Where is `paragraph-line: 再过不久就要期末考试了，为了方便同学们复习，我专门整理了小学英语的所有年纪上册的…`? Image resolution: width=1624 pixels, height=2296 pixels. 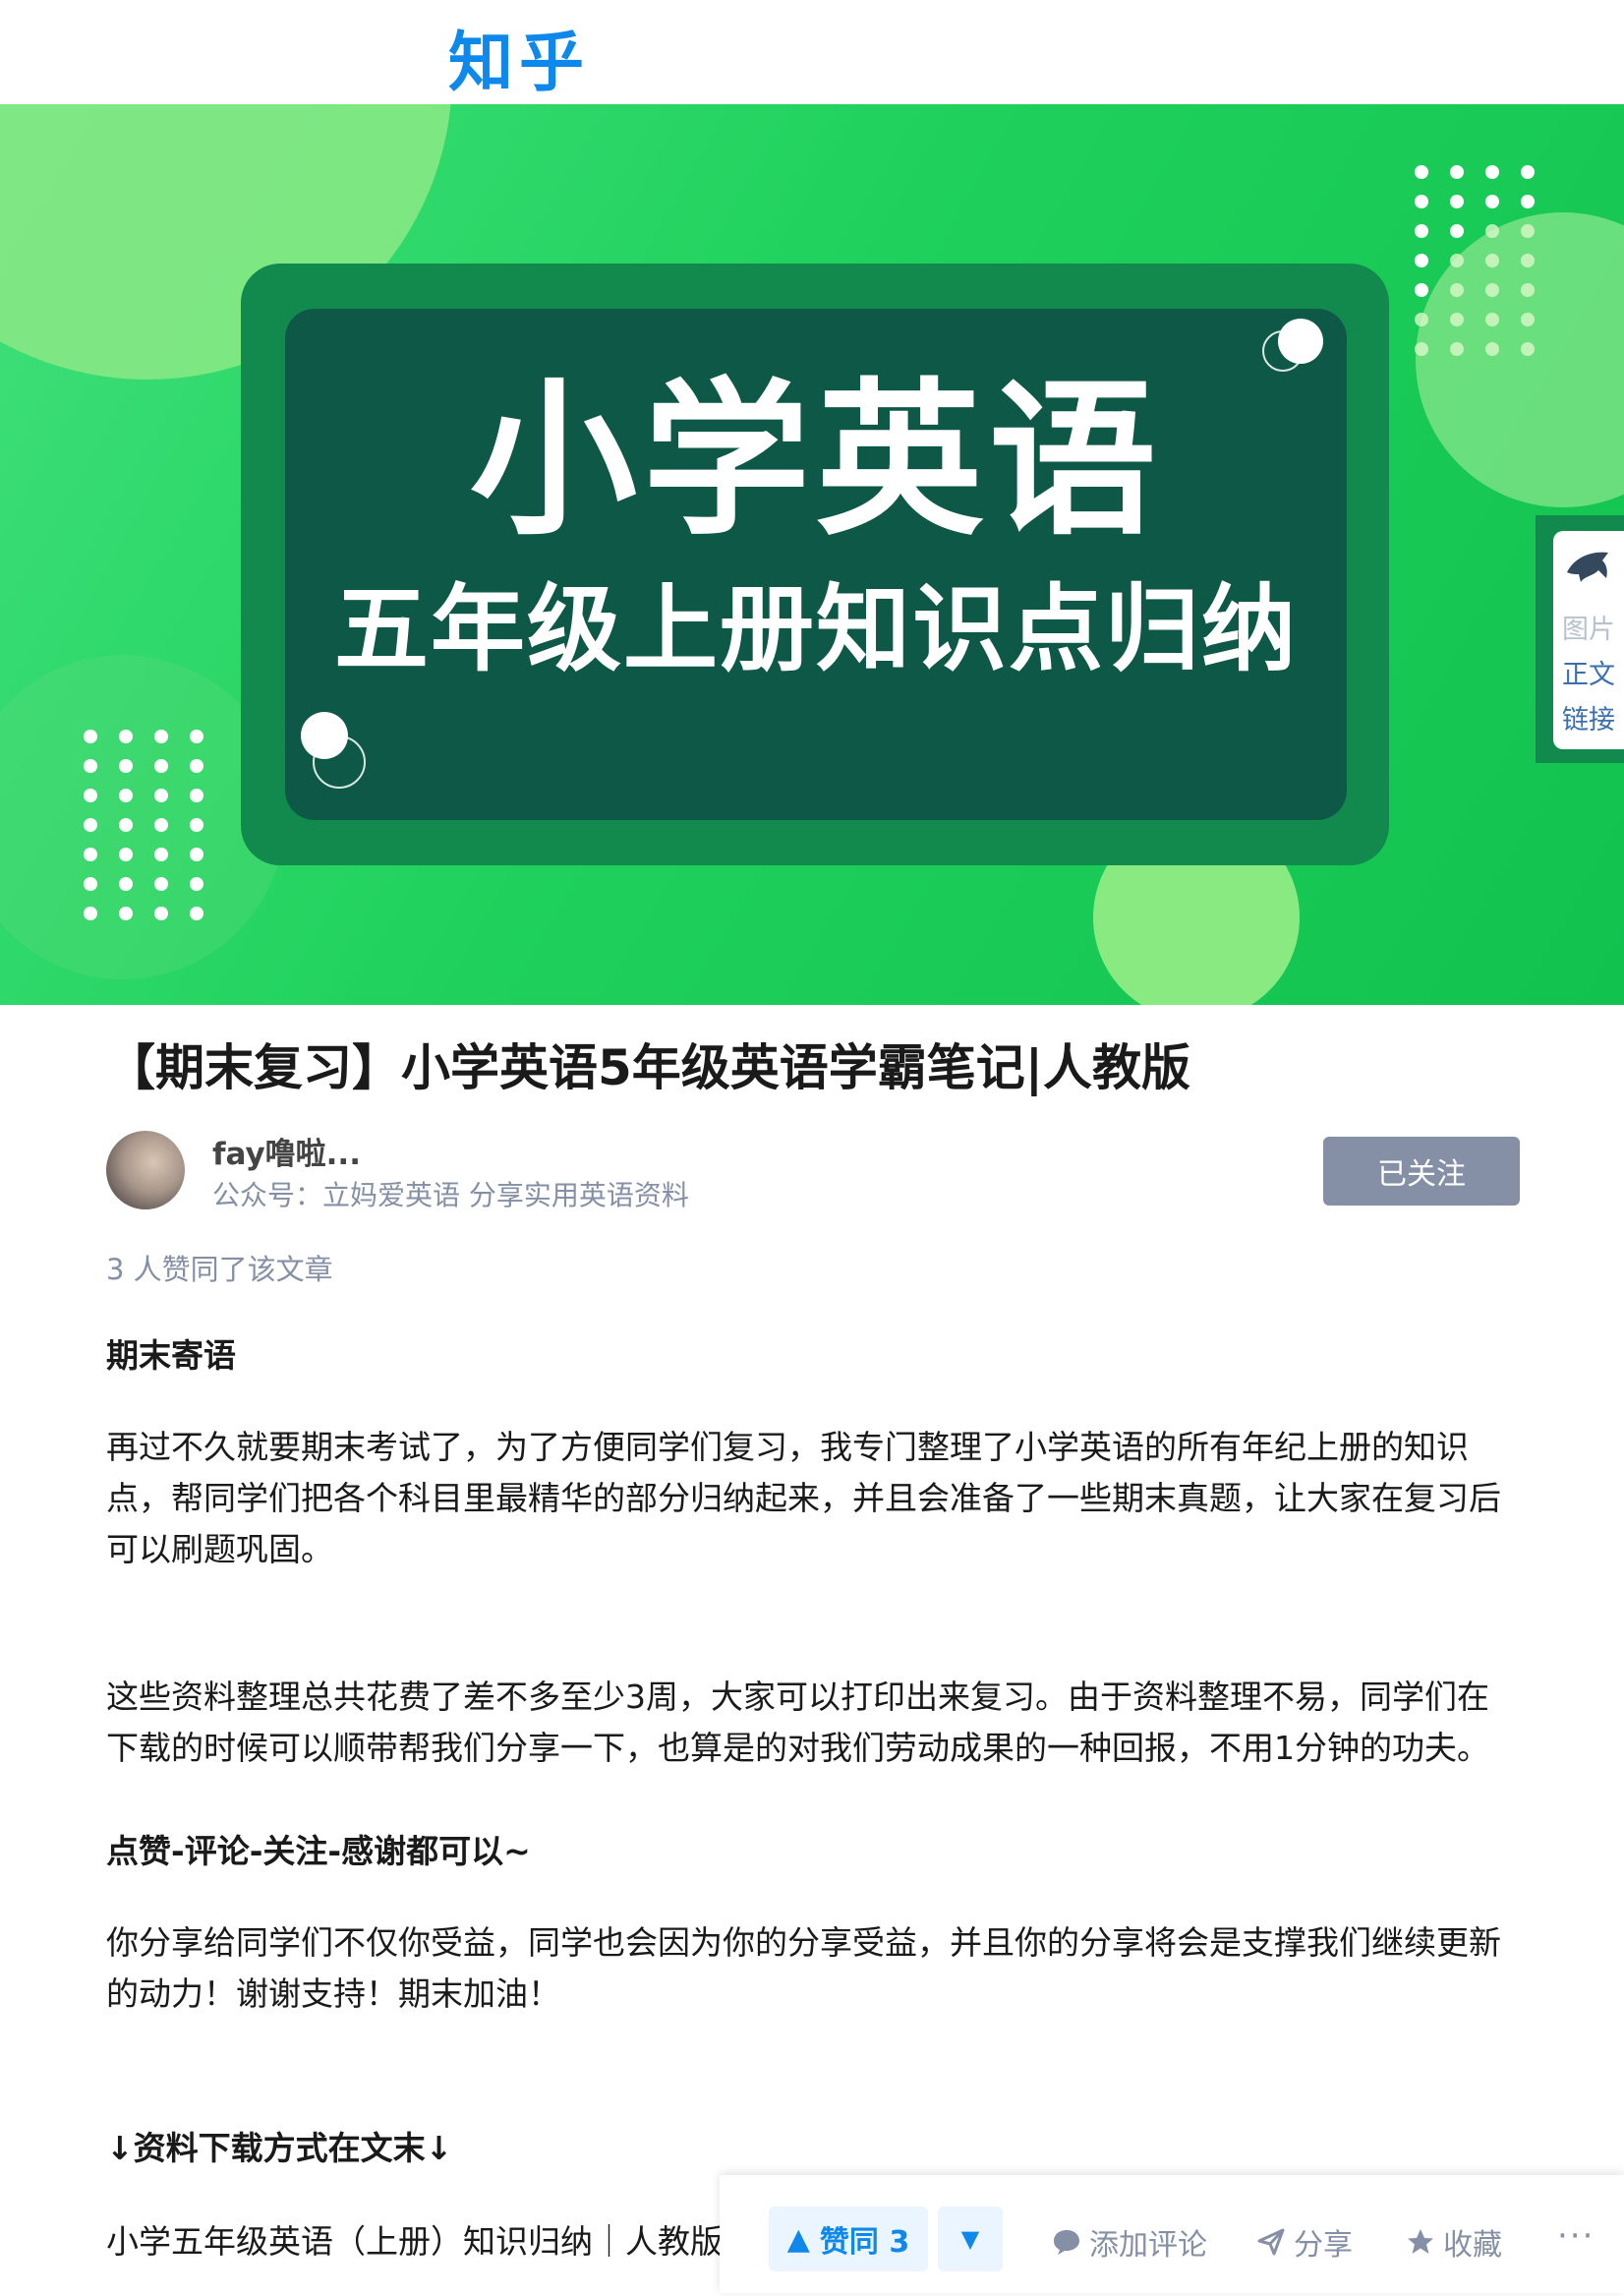
paragraph-line: 再过不久就要期末考试了，为了方便同学们复习，我专门整理了小学英语的所有年纪上册的… is located at coordinates (787, 1447).